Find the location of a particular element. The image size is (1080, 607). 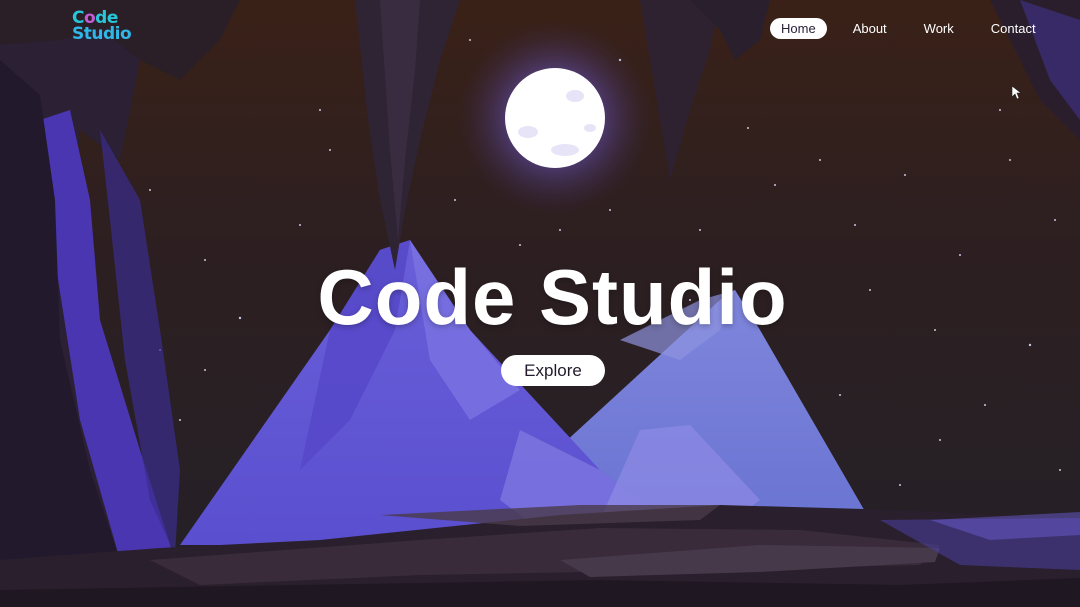

explore-button: Explore is located at coordinates (553, 370).